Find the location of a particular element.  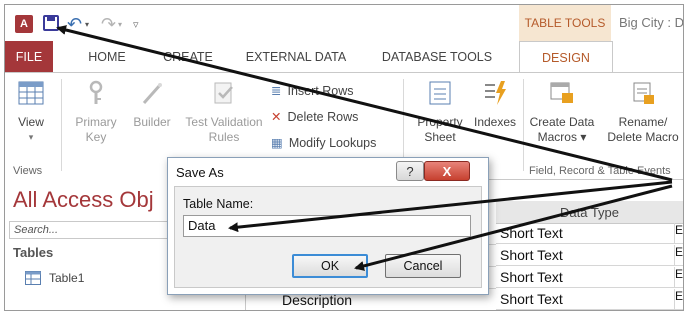

access-logo-icon: A is located at coordinates (24, 24).